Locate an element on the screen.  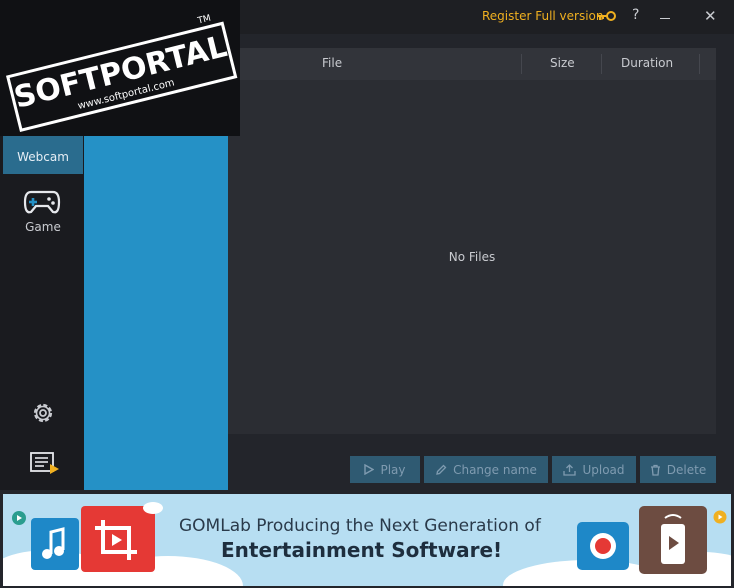
gear-icon is located at coordinates (43, 413).